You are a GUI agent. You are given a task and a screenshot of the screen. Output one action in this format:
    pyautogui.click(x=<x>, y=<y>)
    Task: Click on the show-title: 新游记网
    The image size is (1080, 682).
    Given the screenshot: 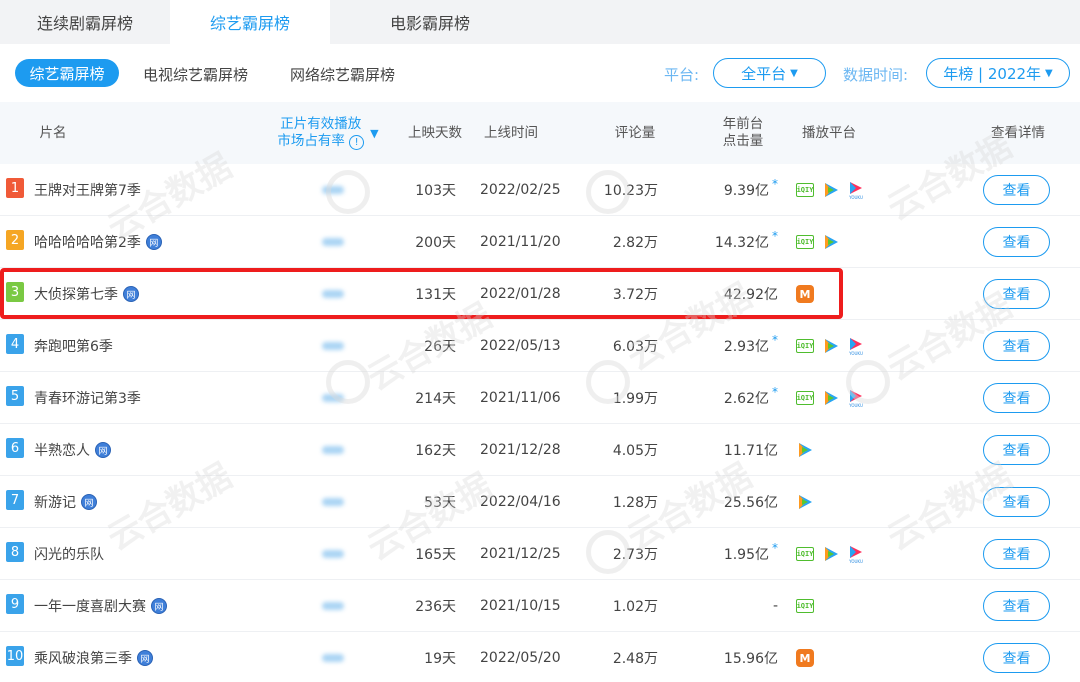 What is the action you would take?
    pyautogui.click(x=65, y=502)
    